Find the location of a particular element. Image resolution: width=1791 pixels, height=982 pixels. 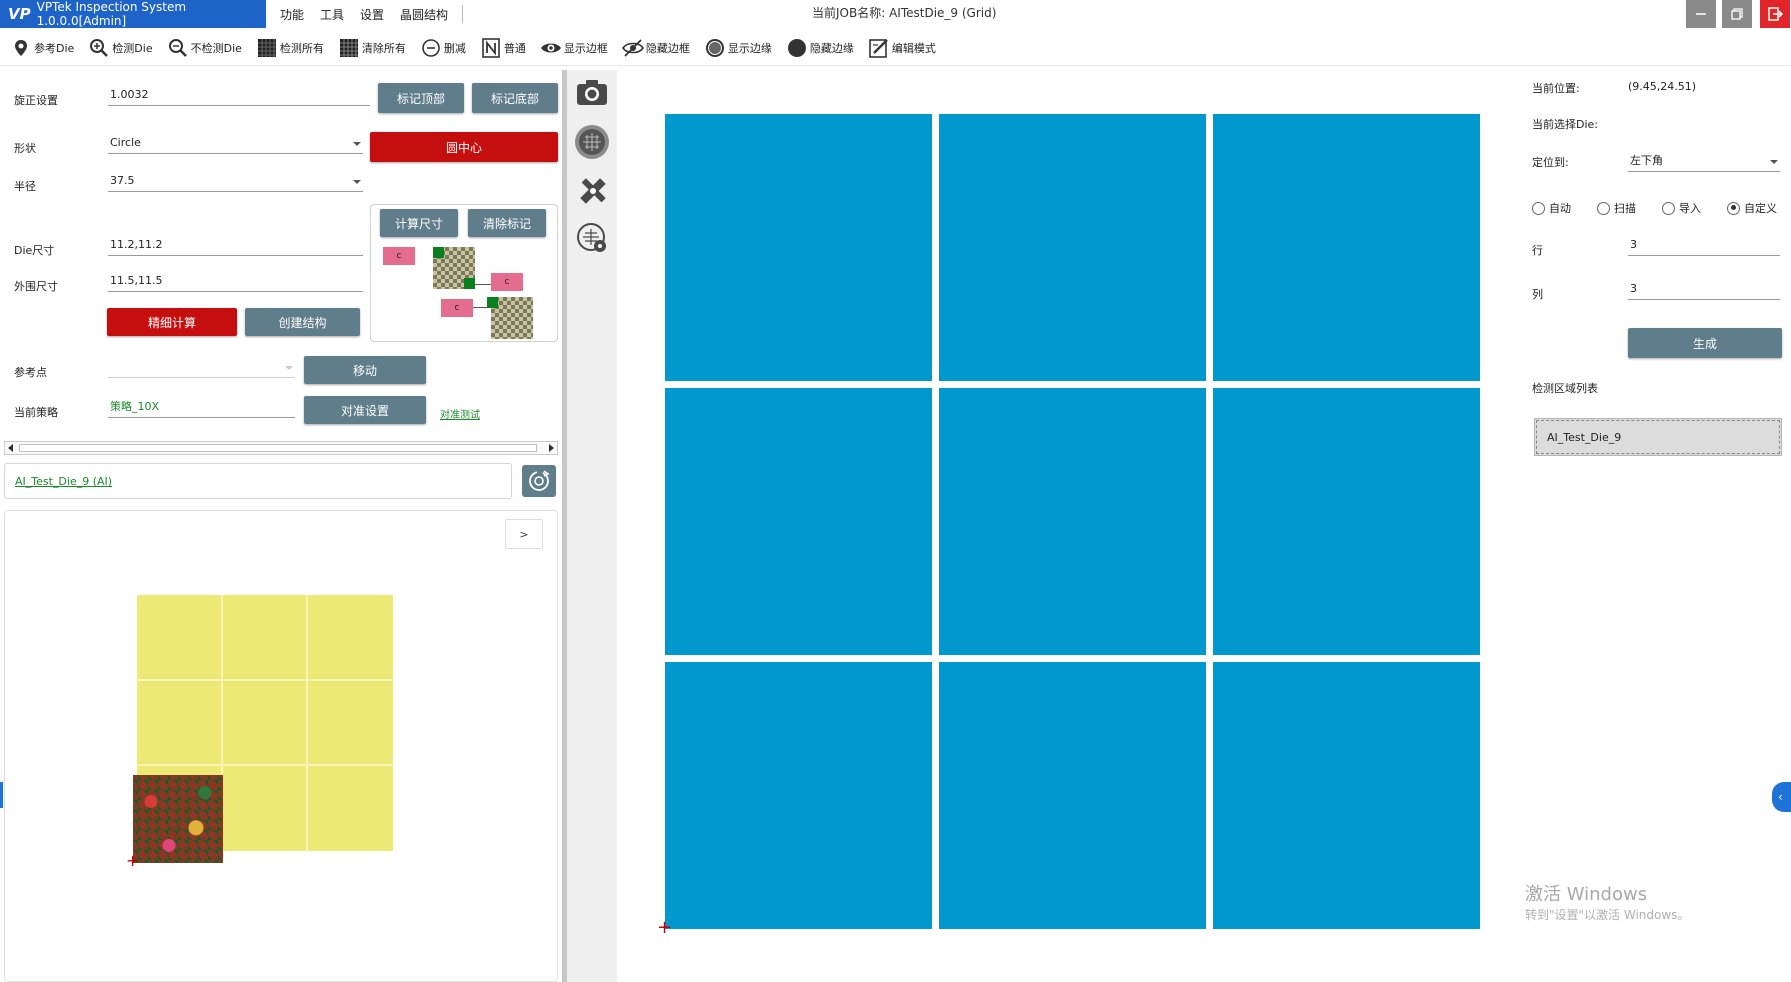

scroll-left-icon is located at coordinates (10, 448).